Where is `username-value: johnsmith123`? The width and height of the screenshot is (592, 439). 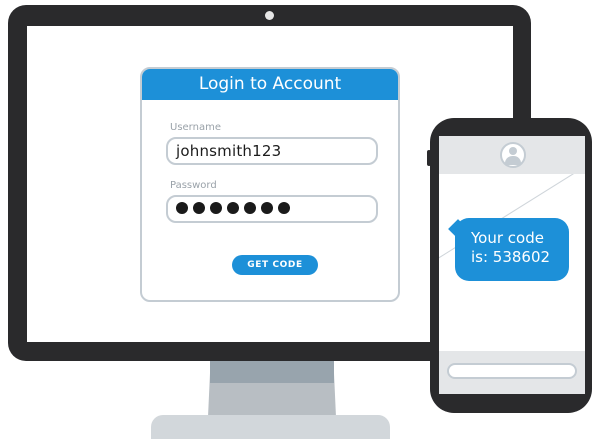
username-value: johnsmith123 is located at coordinates (229, 151).